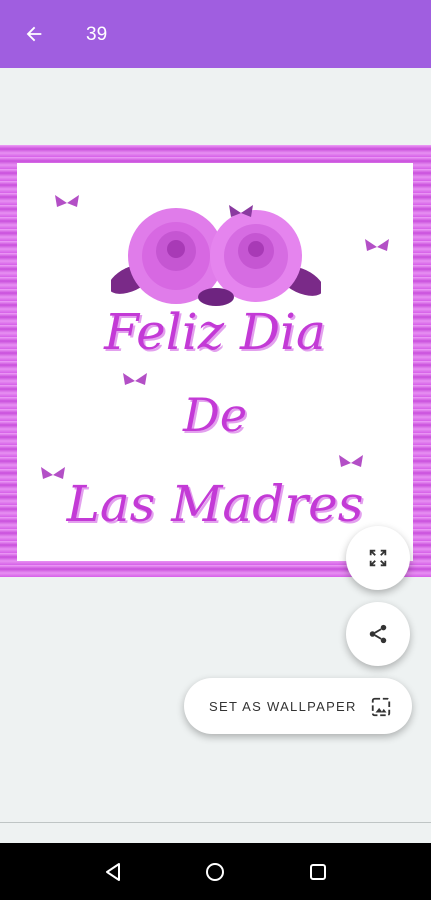 Image resolution: width=431 pixels, height=900 pixels. I want to click on nav-recents-button, so click(318, 872).